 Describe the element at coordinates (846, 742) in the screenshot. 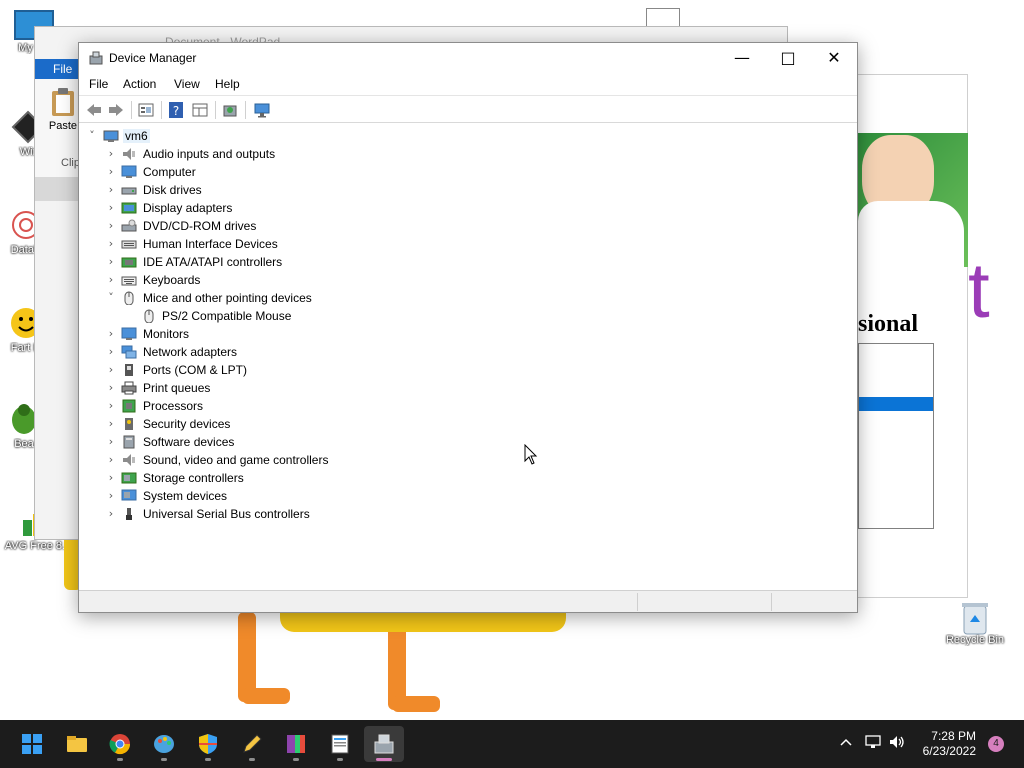

I see `chevron-up-icon` at that location.